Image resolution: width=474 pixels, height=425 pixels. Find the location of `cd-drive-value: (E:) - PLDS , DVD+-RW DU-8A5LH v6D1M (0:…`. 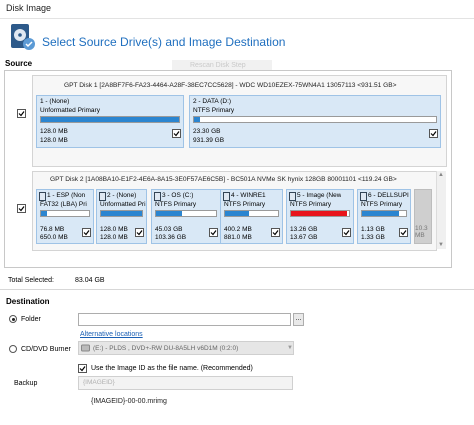

cd-drive-value: (E:) - PLDS , DVD+-RW DU-8A5LH v6D1M (0:… is located at coordinates (166, 348).